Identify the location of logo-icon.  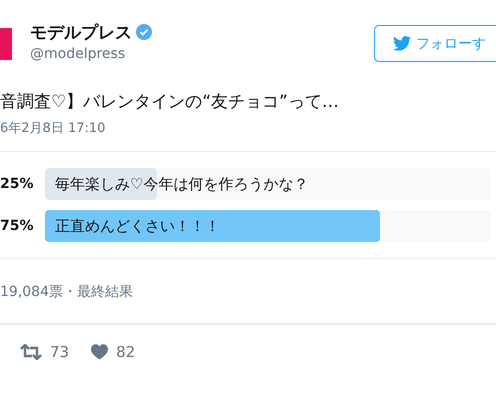
(6, 44).